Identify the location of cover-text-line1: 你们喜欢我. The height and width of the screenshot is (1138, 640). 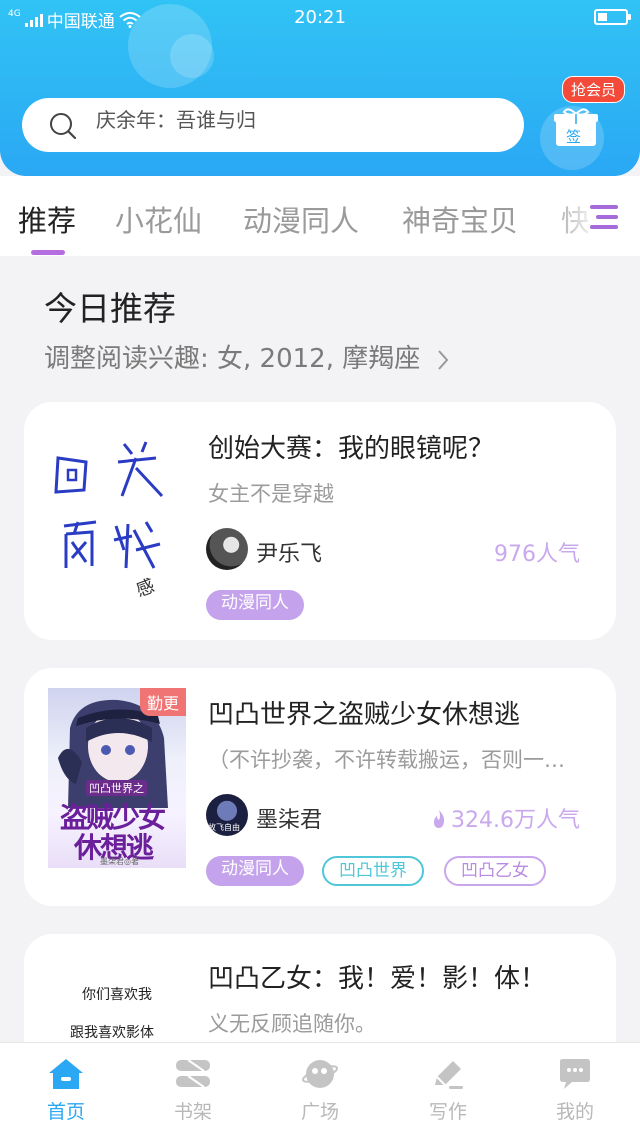
(117, 995).